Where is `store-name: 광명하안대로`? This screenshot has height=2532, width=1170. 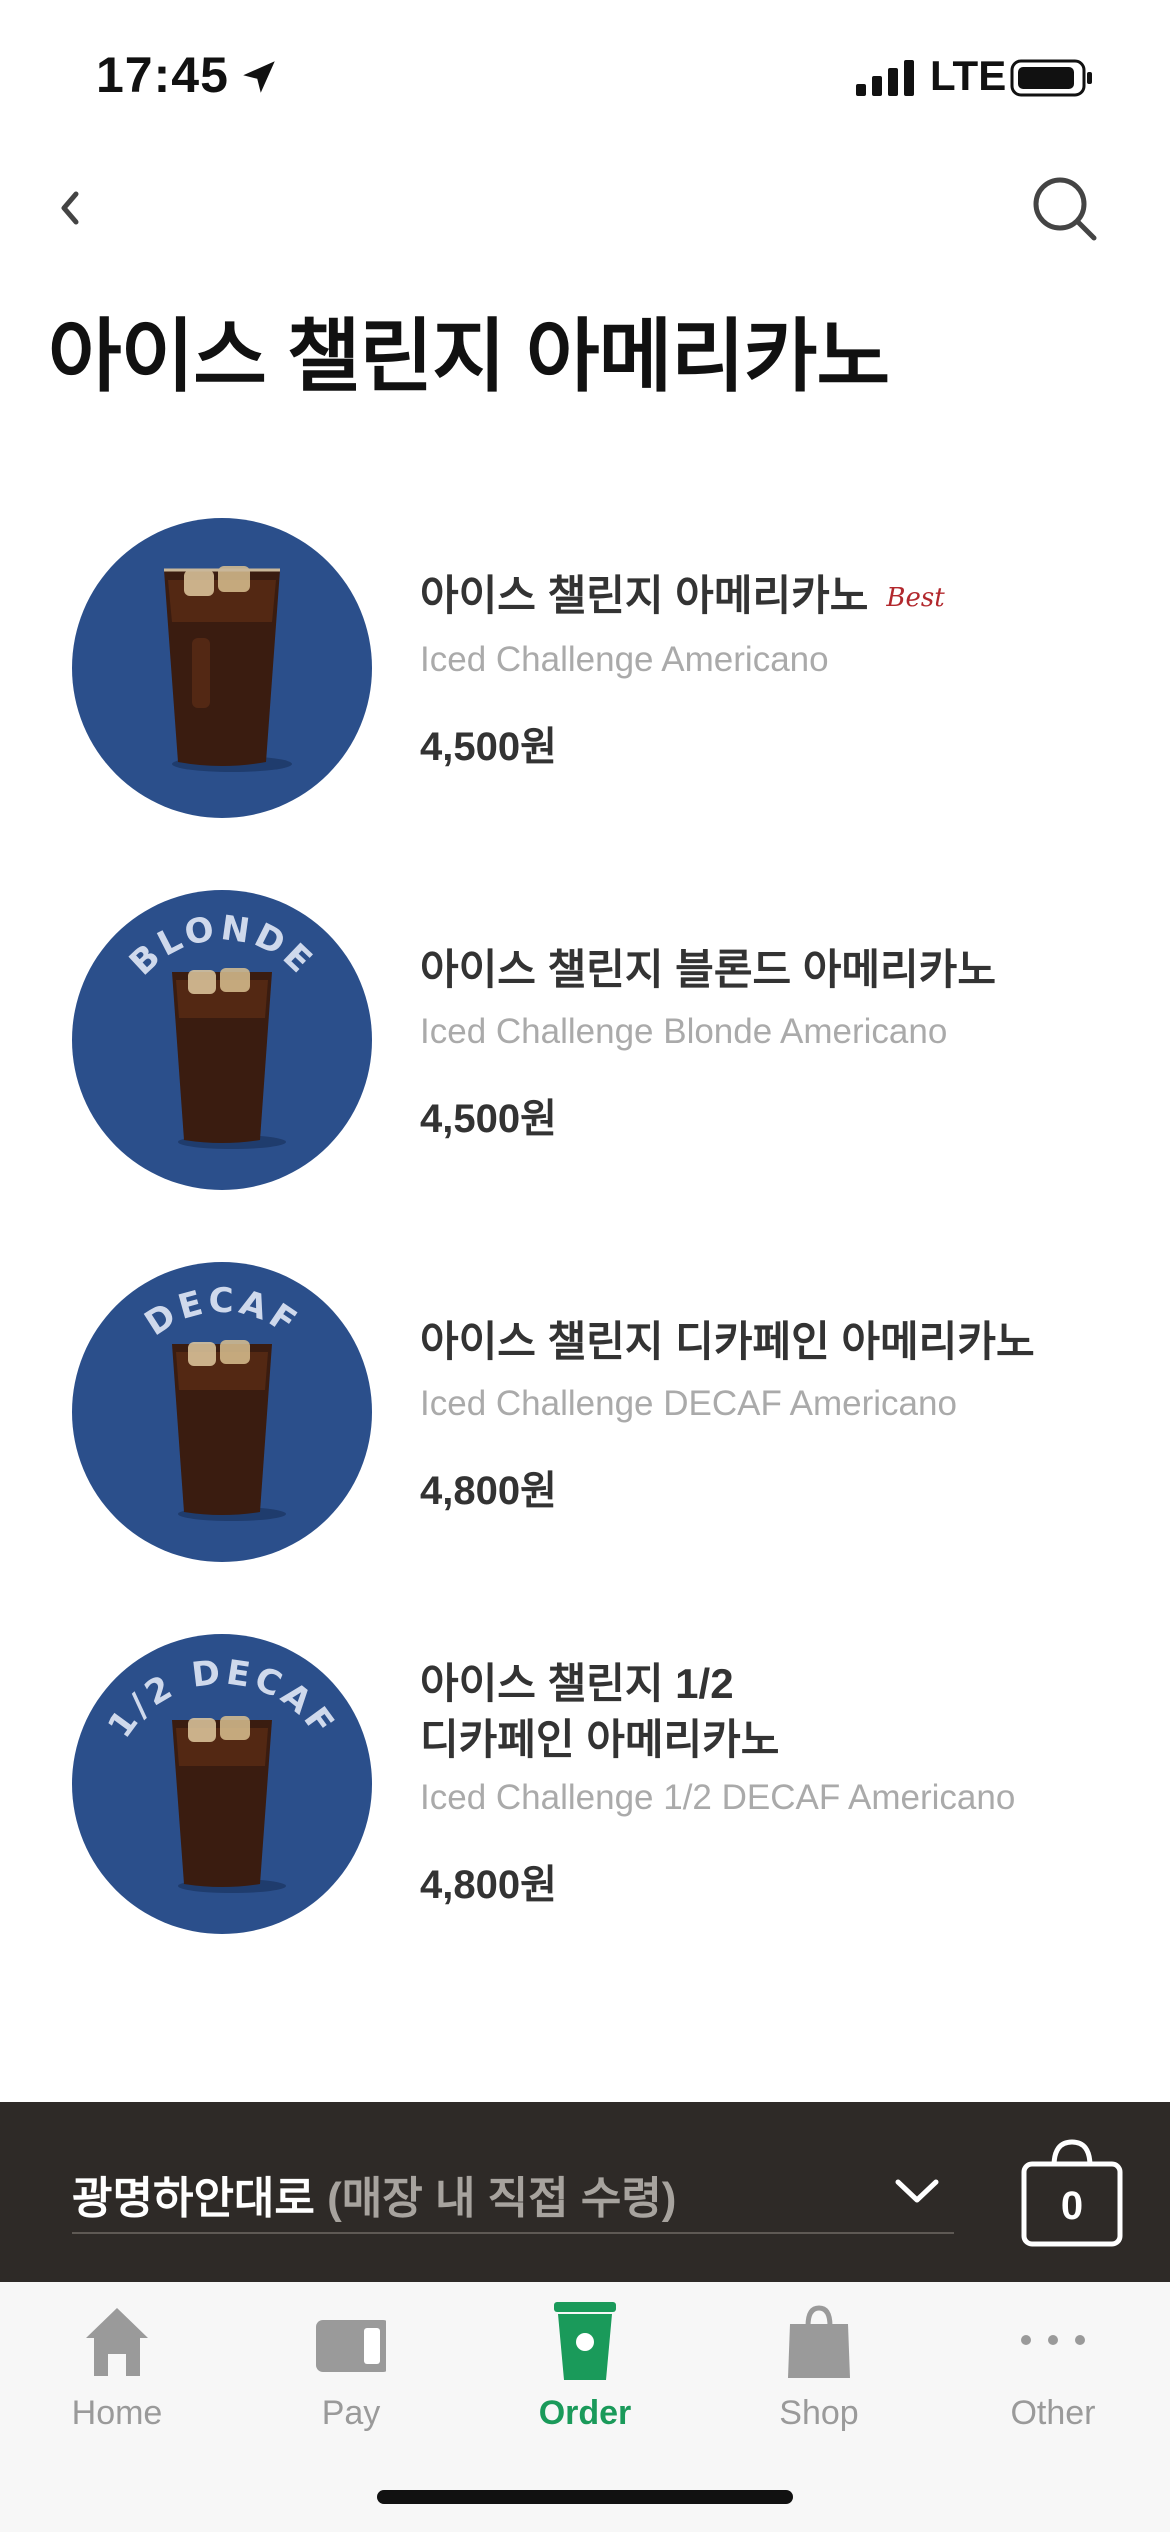
store-name: 광명하안대로 is located at coordinates (193, 2198).